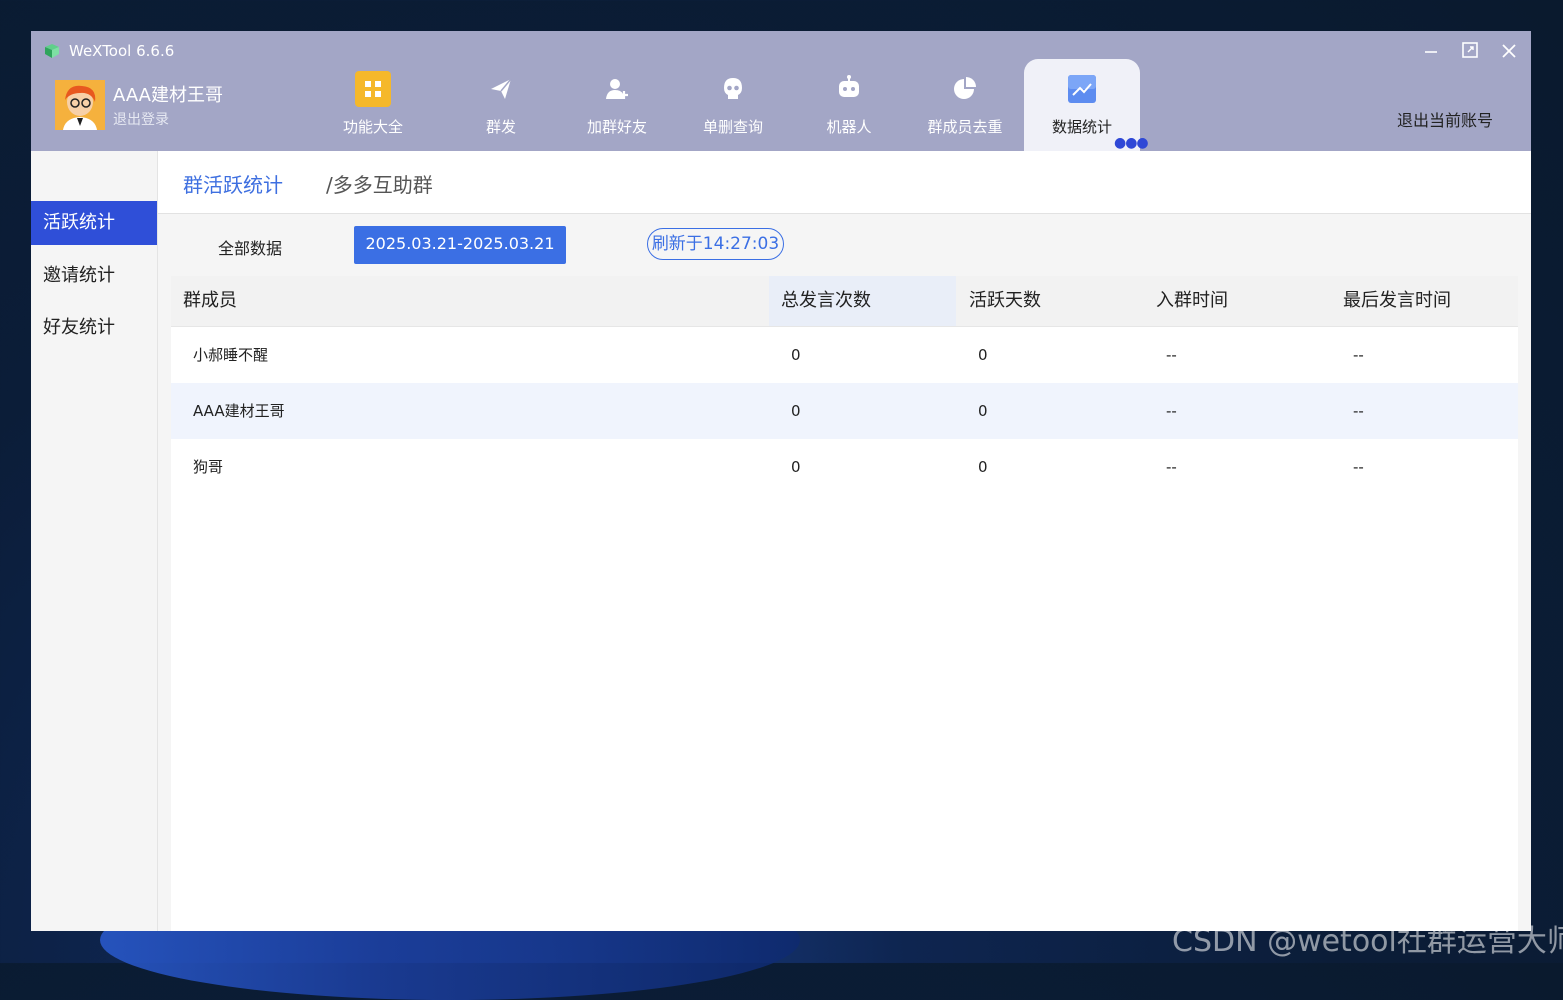 This screenshot has width=1563, height=1000. Describe the element at coordinates (500, 127) in the screenshot. I see `nav-label: 群发` at that location.